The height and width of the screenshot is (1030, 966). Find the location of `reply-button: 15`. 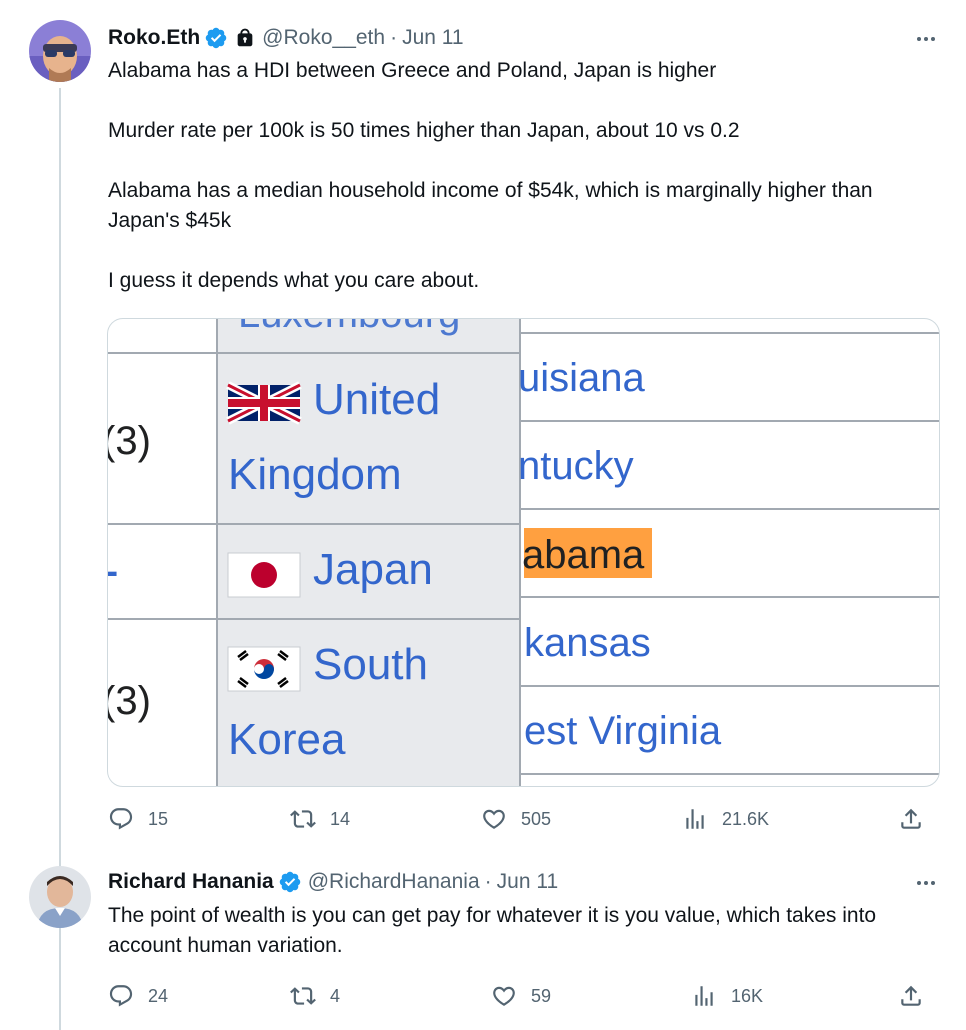

reply-button: 15 is located at coordinates (138, 819).